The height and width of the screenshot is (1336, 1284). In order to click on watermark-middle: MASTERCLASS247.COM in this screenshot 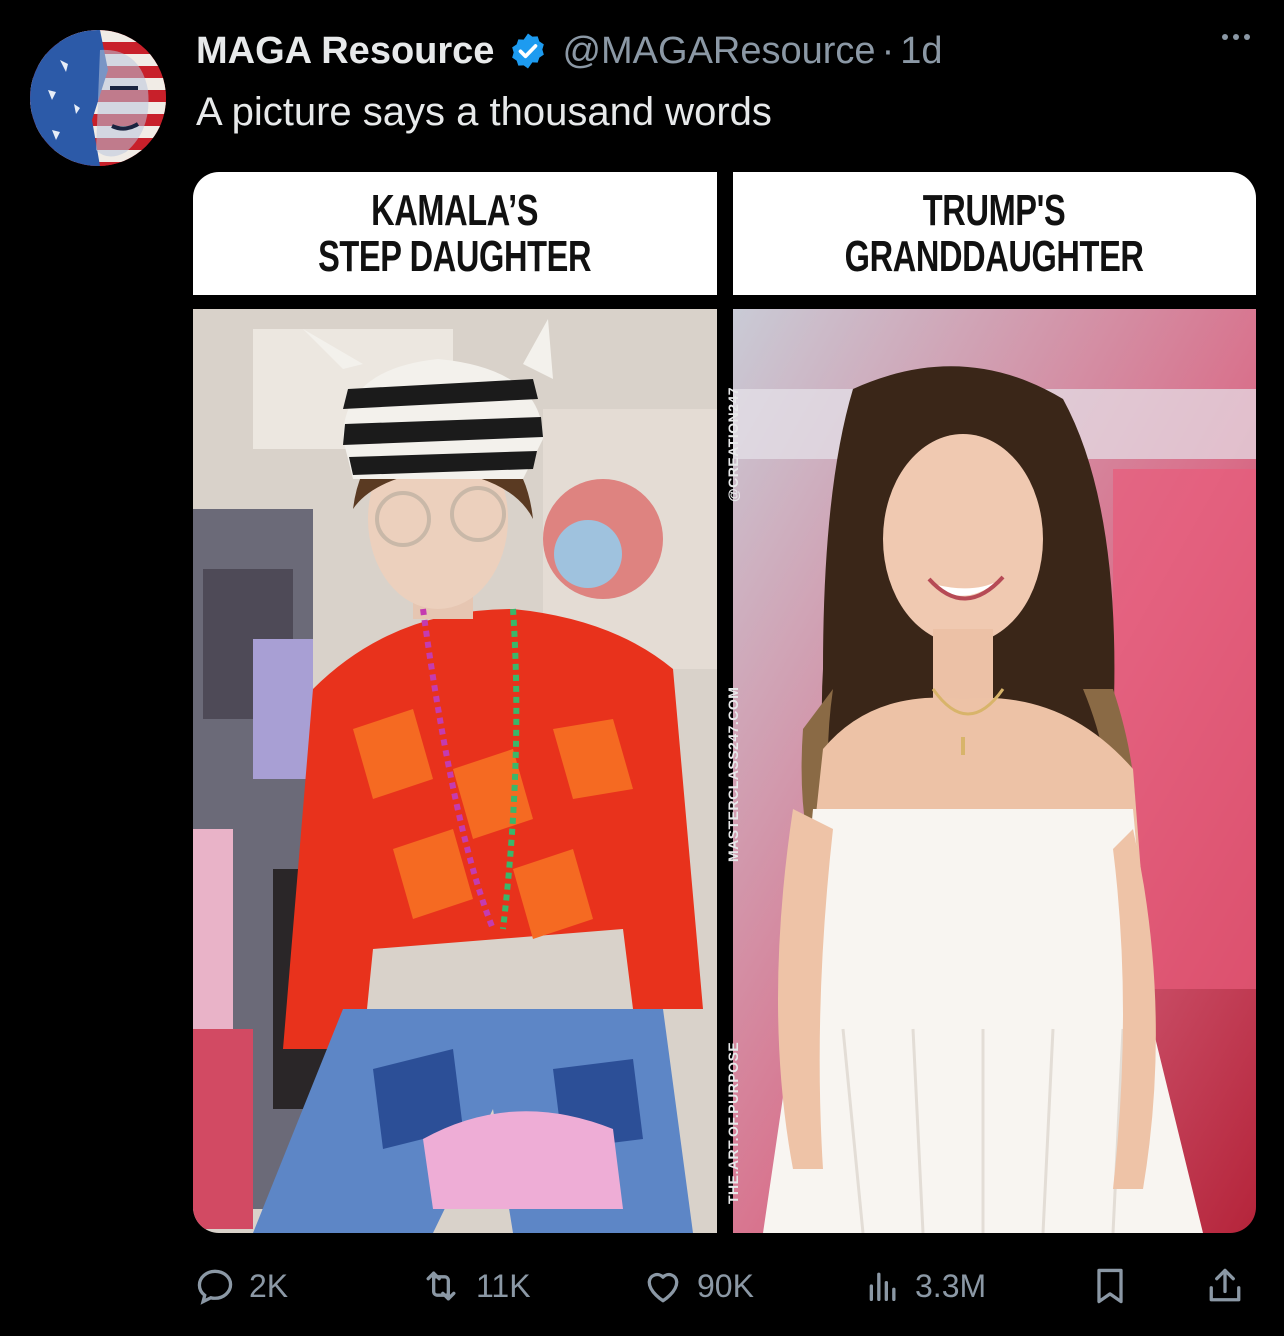, I will do `click(733, 774)`.